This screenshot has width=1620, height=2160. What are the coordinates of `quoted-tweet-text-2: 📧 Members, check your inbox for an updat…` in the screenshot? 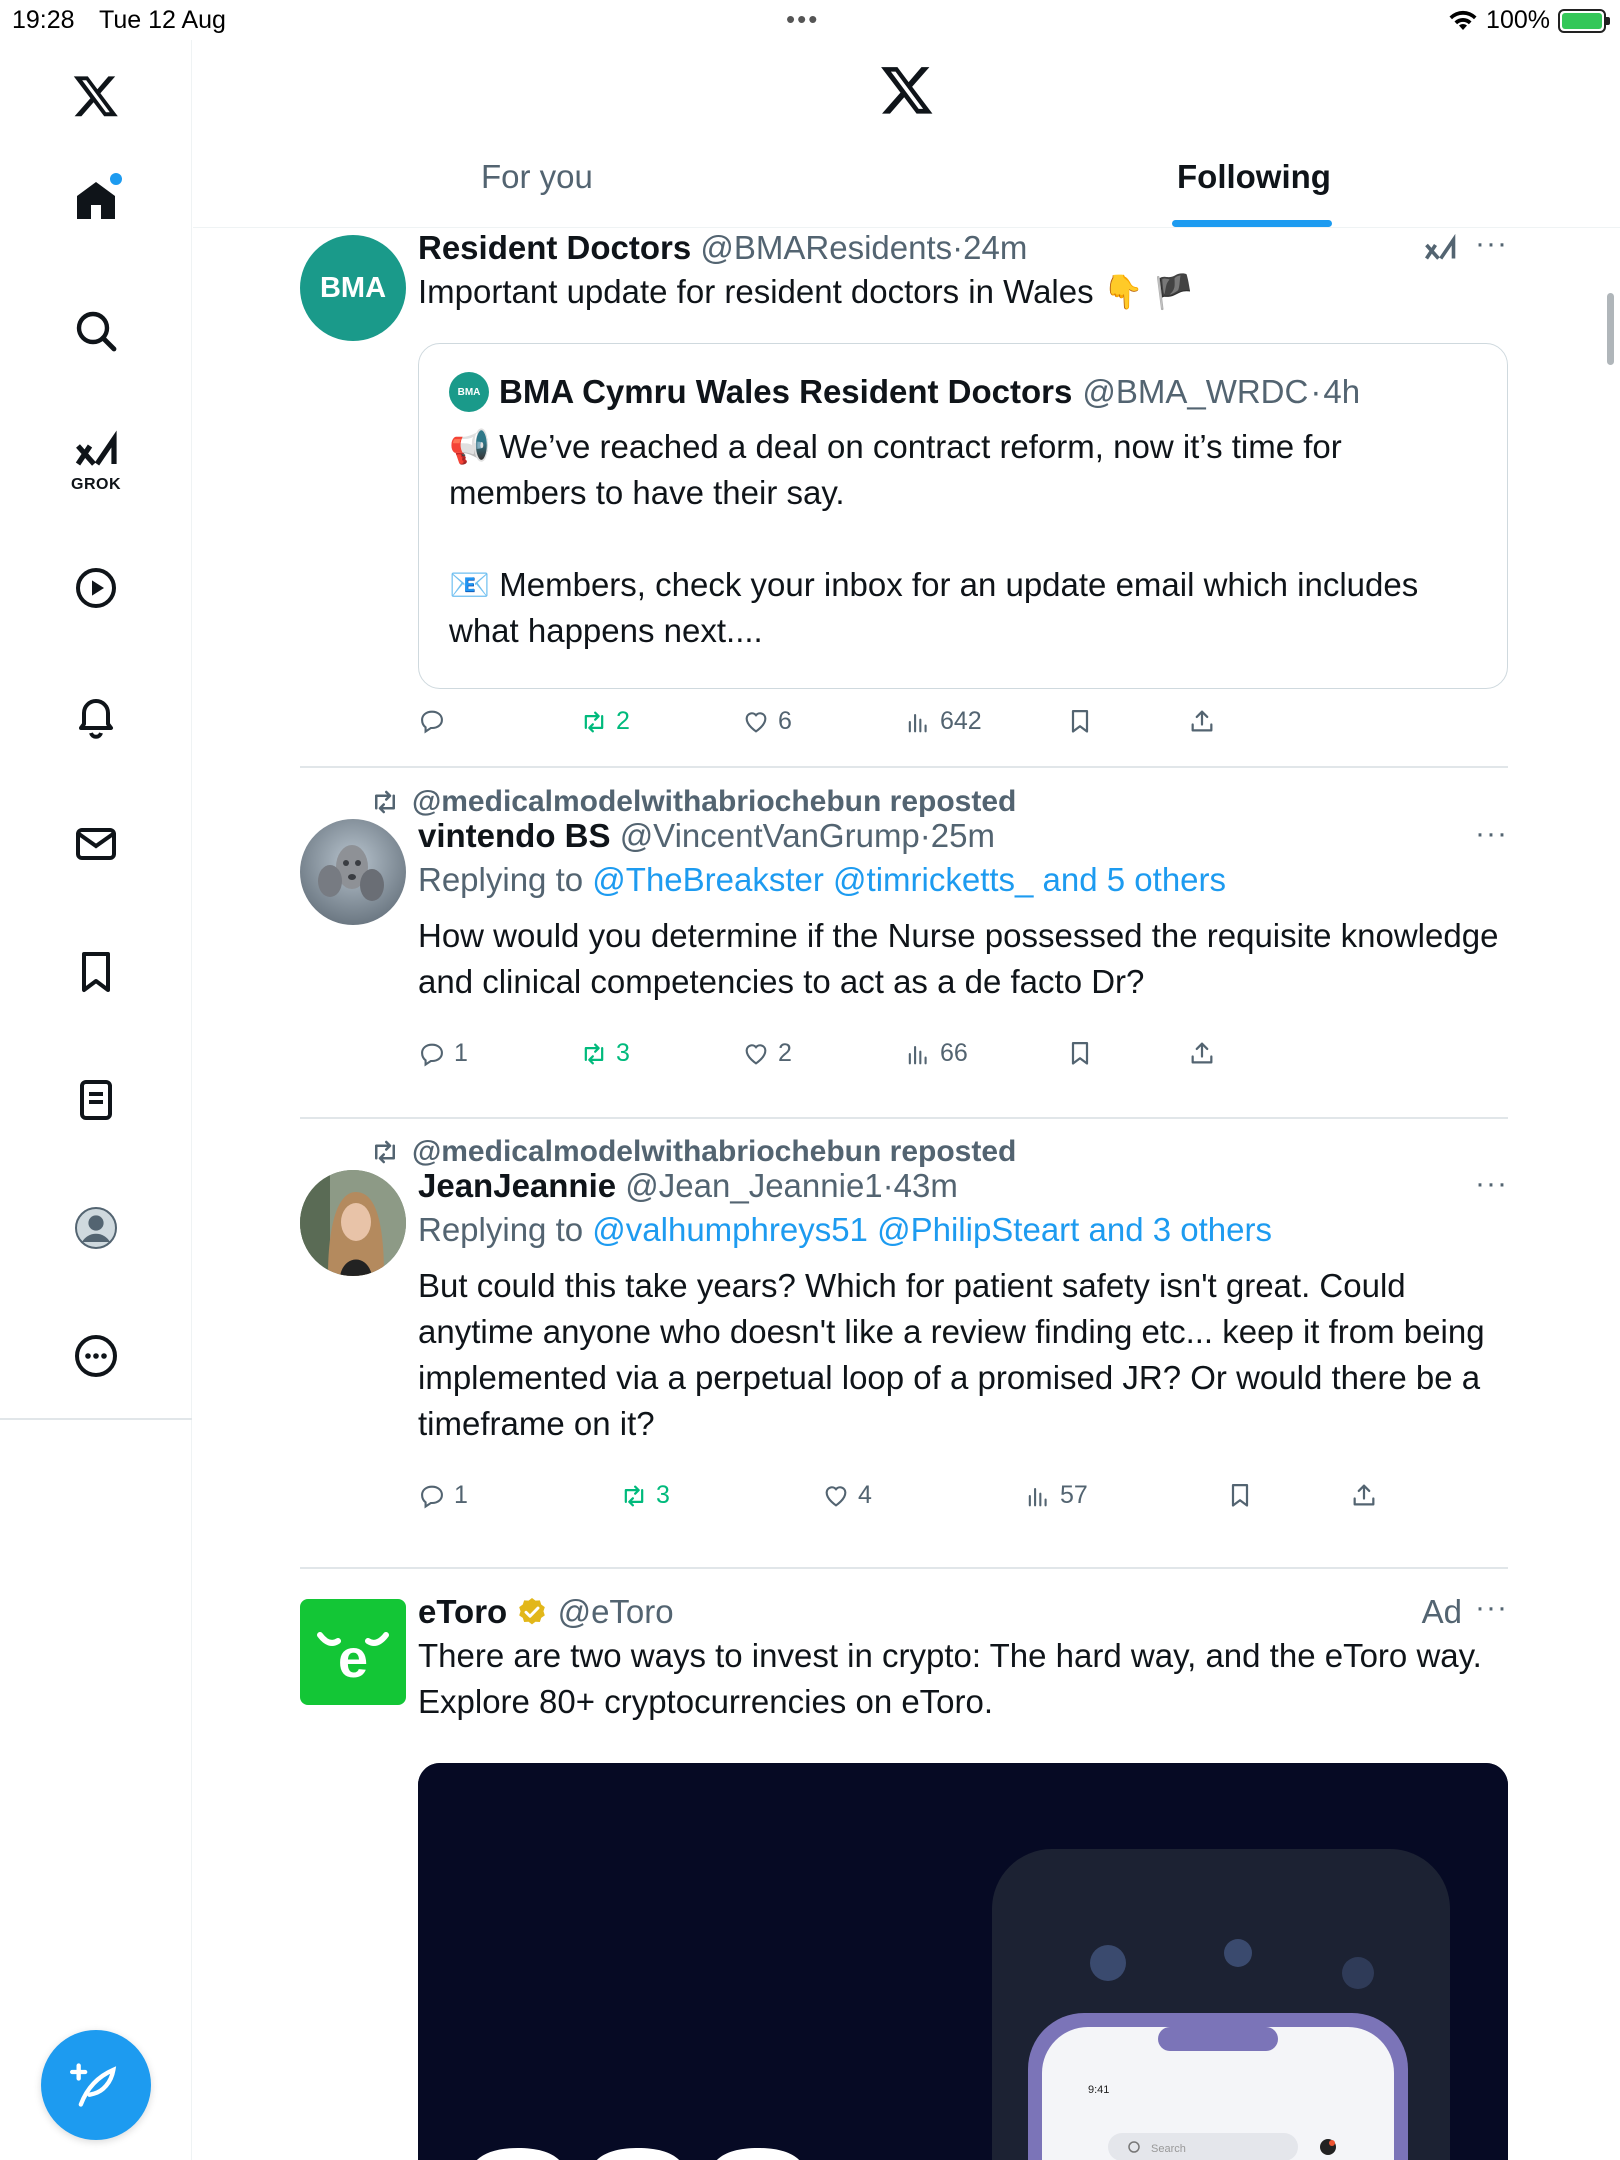 It's located at (934, 607).